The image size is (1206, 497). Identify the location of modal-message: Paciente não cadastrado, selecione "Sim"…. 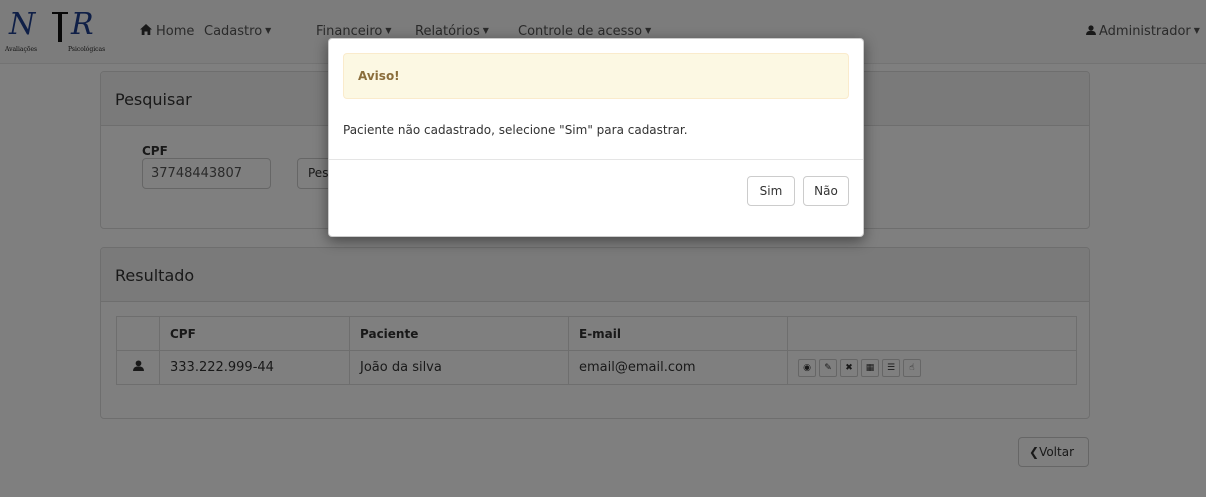
(515, 130).